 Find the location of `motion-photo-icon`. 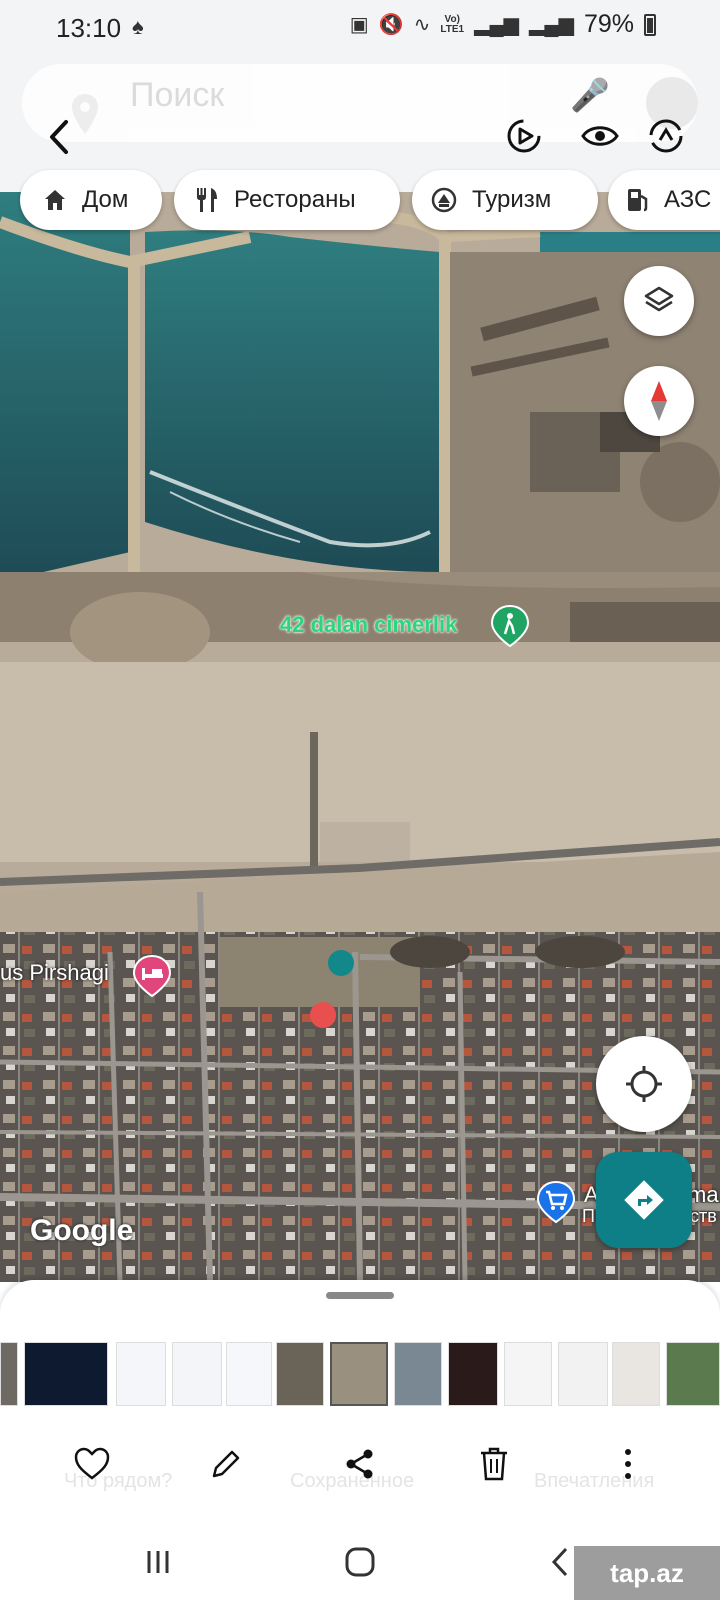

motion-photo-icon is located at coordinates (524, 136).